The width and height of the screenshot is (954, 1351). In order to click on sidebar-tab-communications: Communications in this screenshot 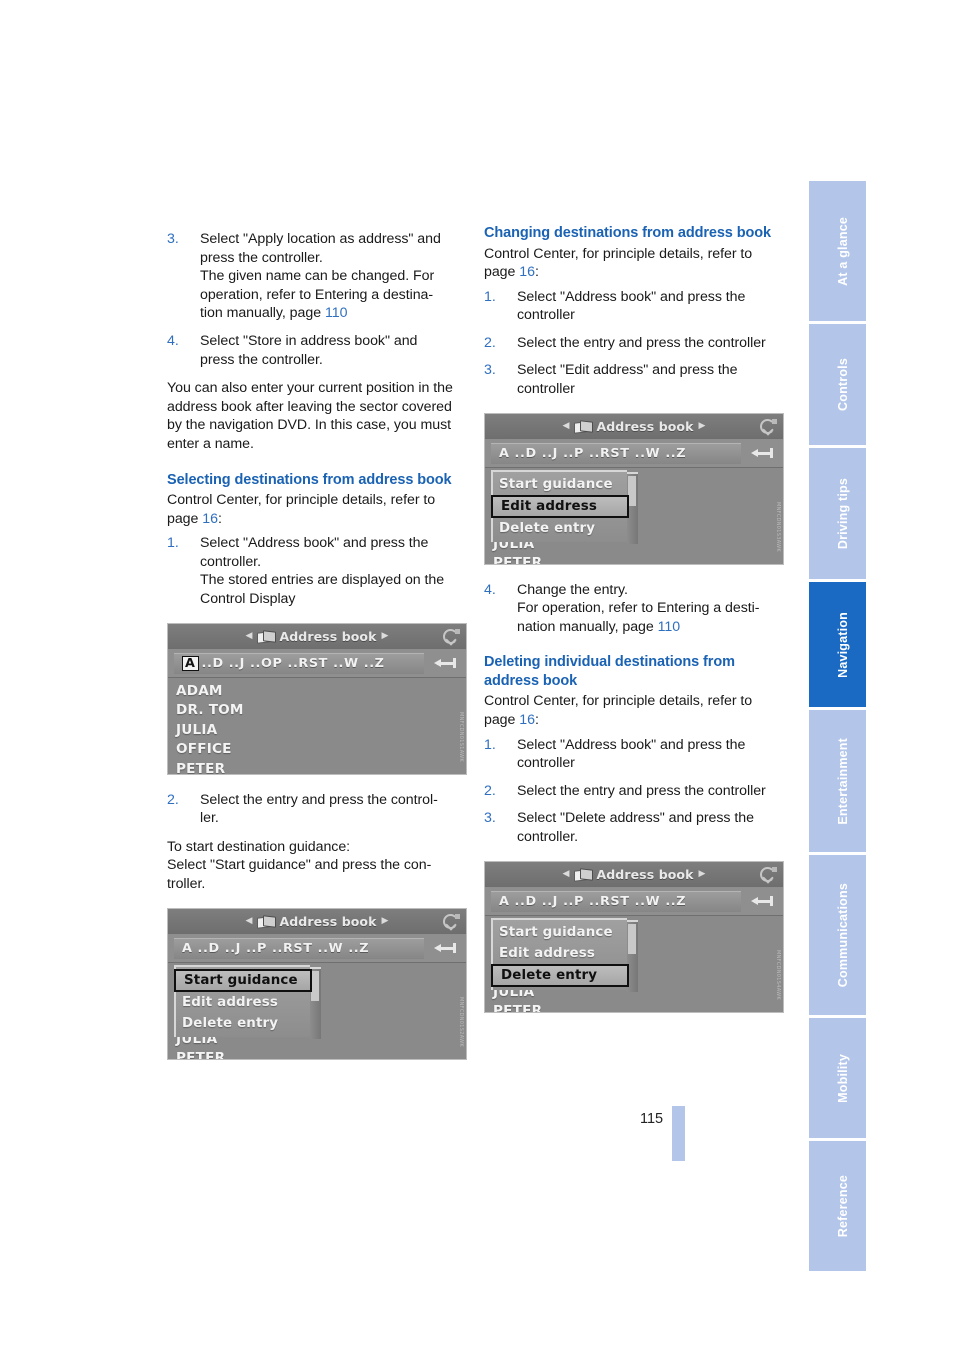, I will do `click(837, 935)`.